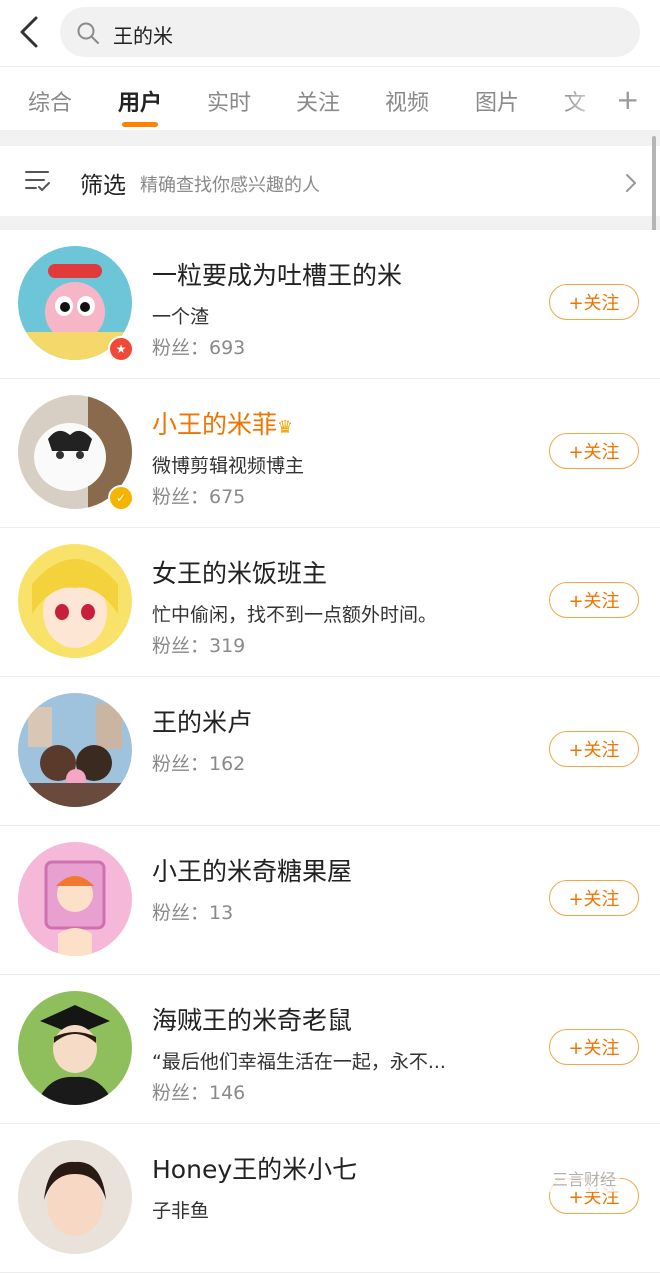 Image resolution: width=660 pixels, height=1273 pixels. Describe the element at coordinates (199, 497) in the screenshot. I see `follower-count: 粉丝：675` at that location.